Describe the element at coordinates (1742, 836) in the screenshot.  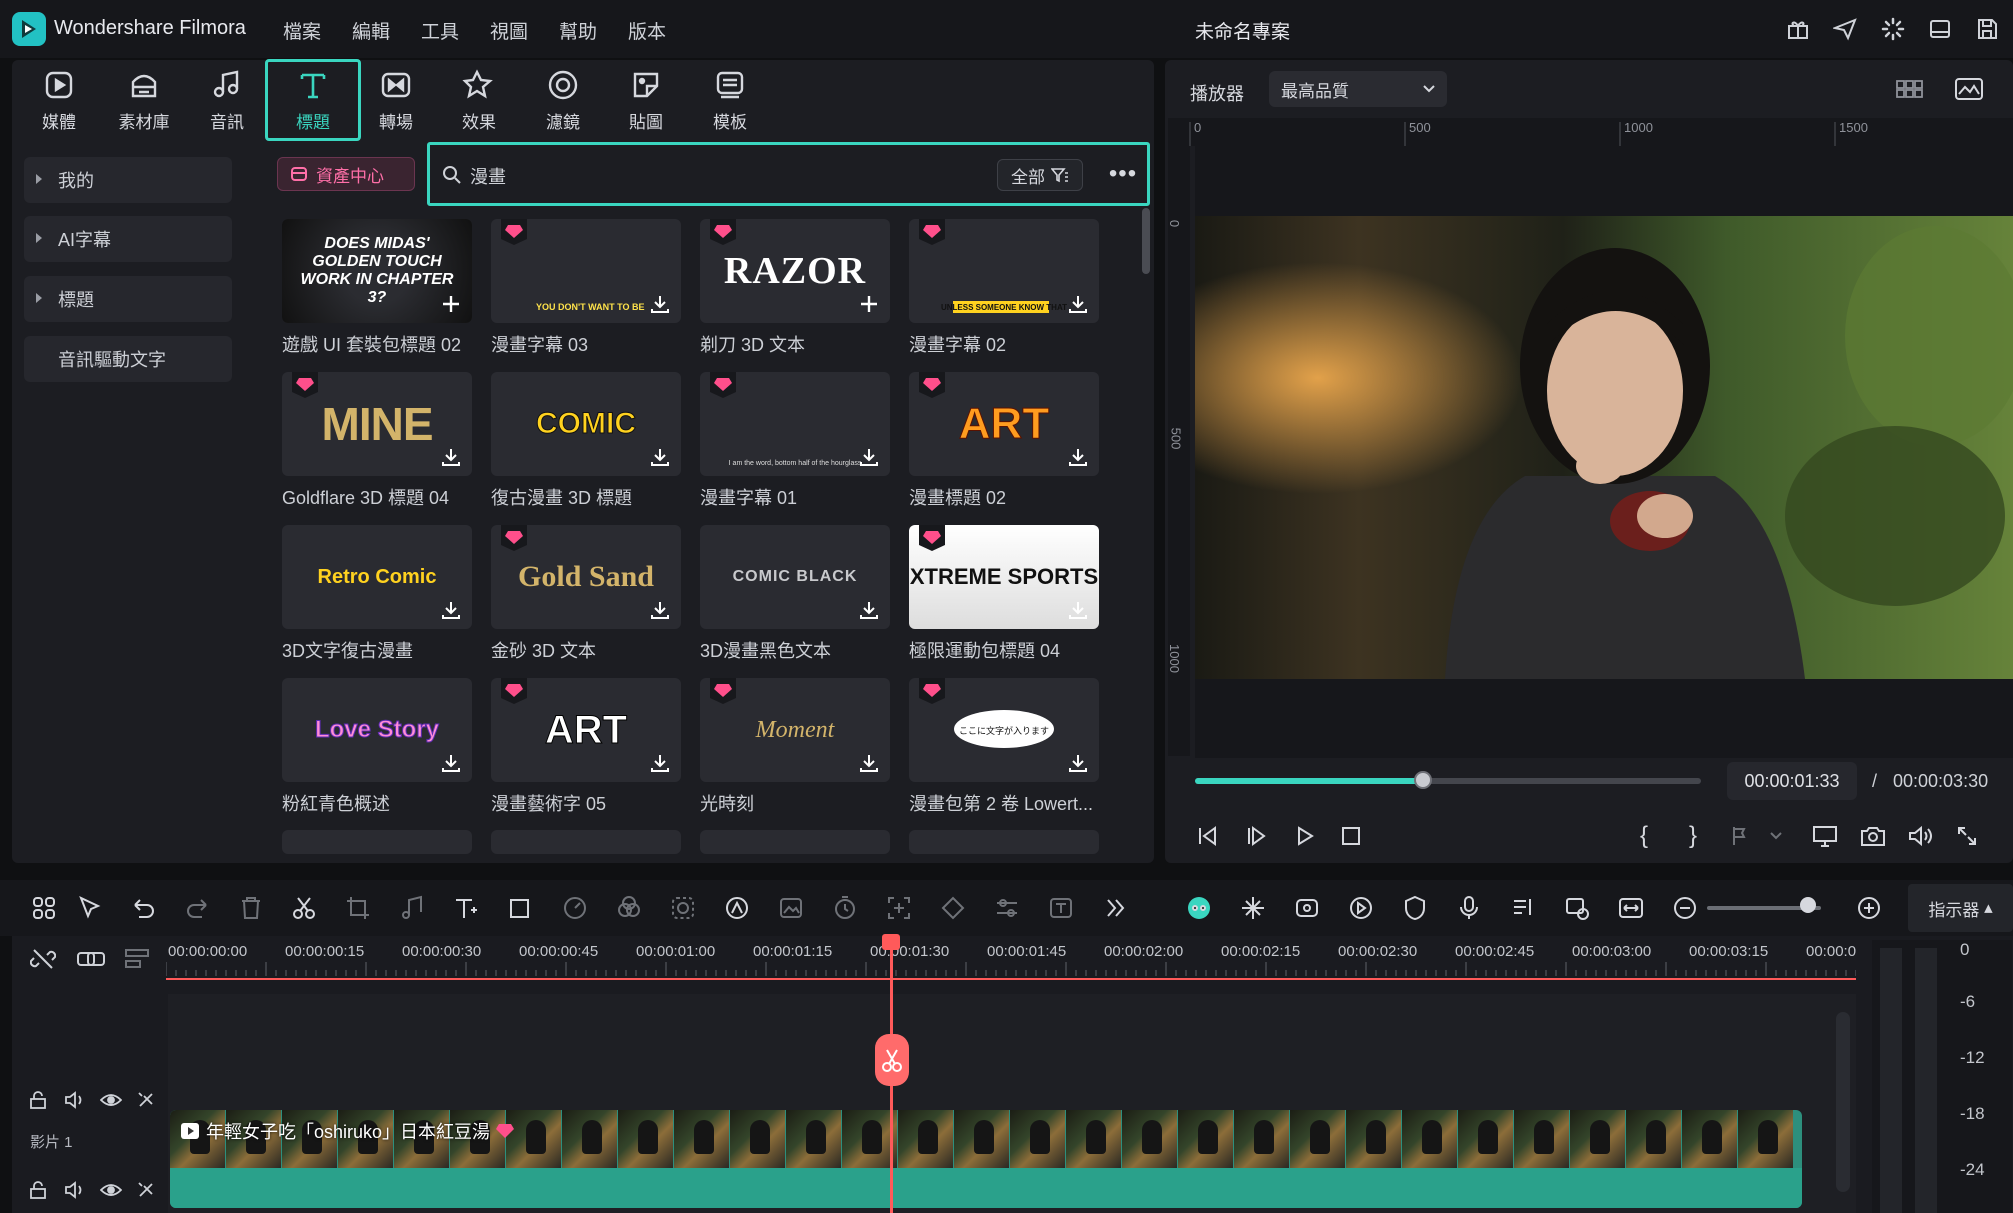
I see `insert-marker-icon` at that location.